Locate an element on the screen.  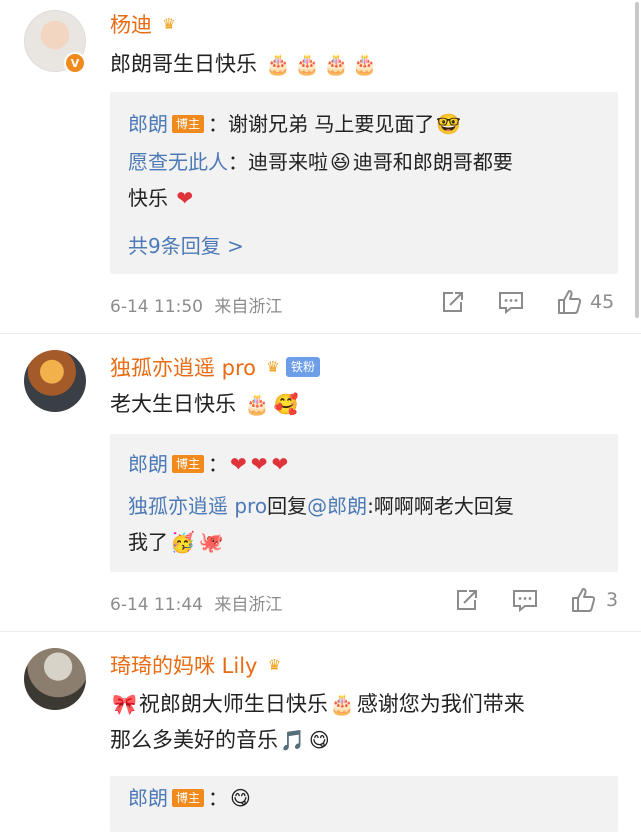
replies-box: 郎朗 博主： 😋 is located at coordinates (364, 804).